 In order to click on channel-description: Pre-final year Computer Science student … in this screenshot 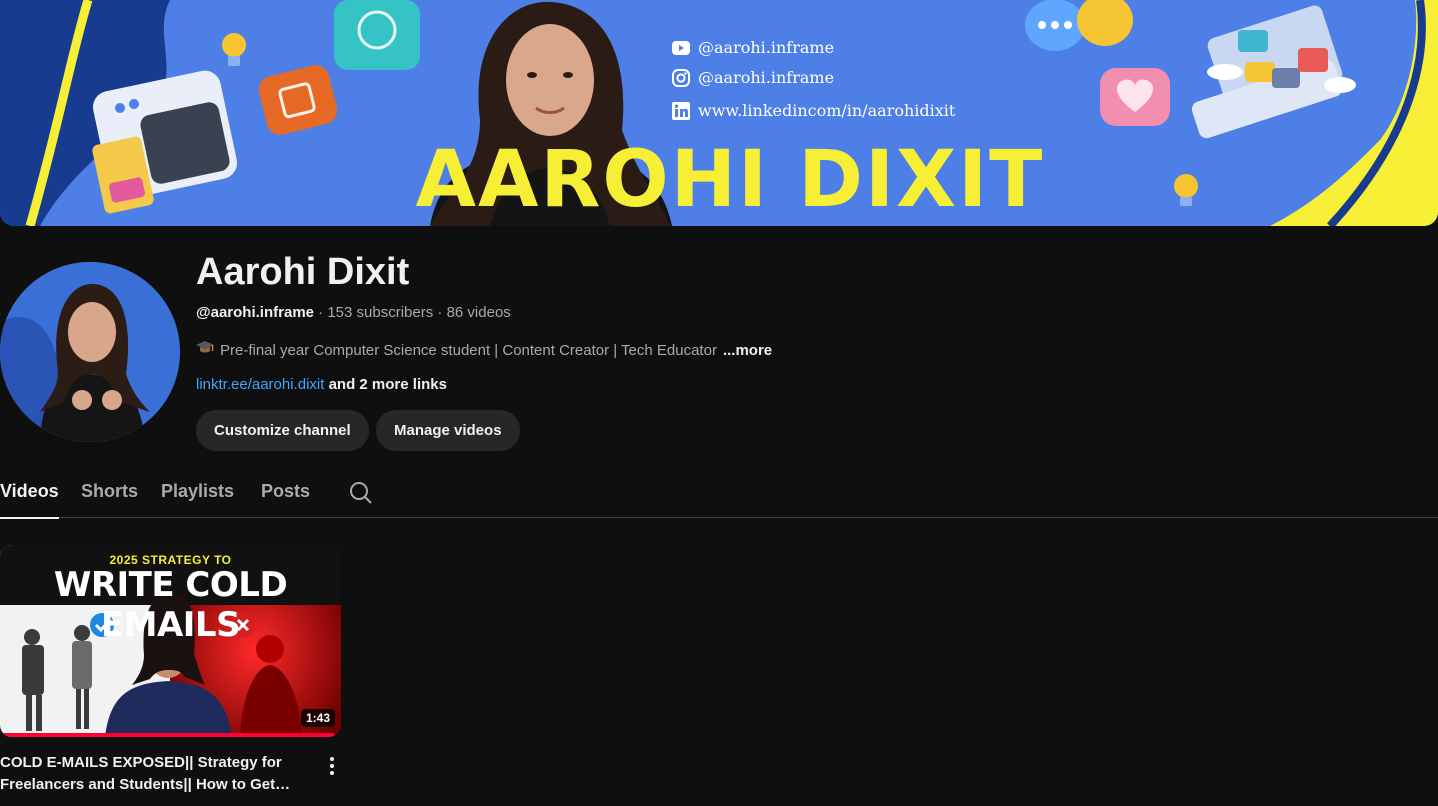, I will do `click(484, 350)`.